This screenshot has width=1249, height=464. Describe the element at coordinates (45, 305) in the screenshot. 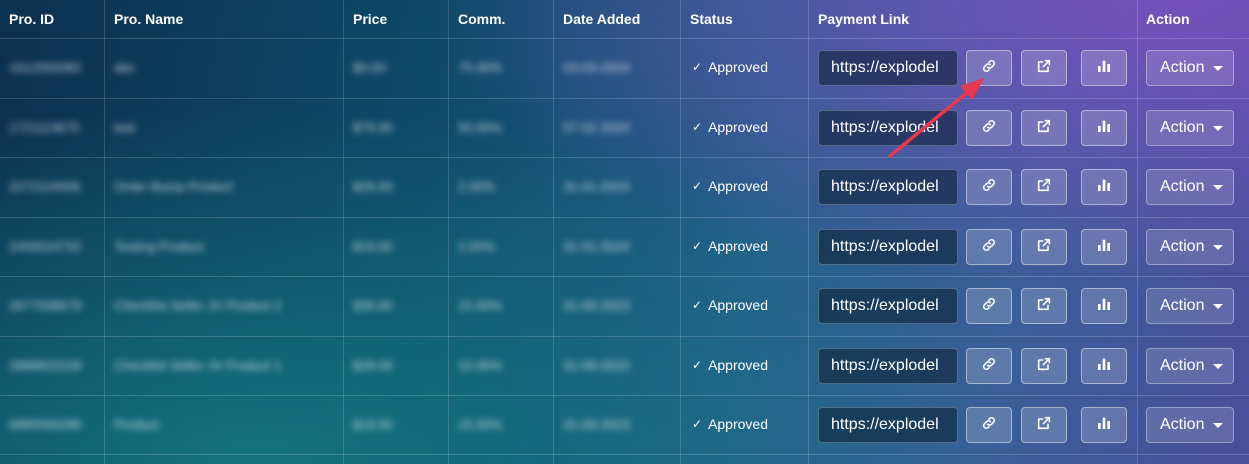

I see `cell-pro-id: 2677508679` at that location.